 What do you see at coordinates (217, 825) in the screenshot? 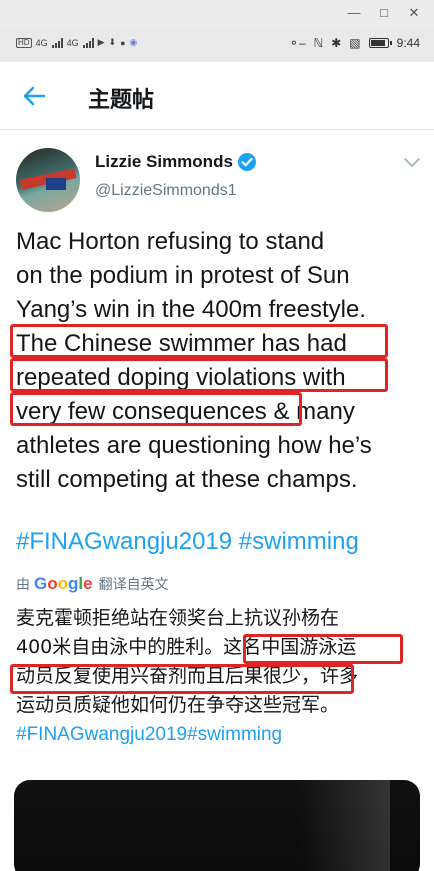
I see `media-preview` at bounding box center [217, 825].